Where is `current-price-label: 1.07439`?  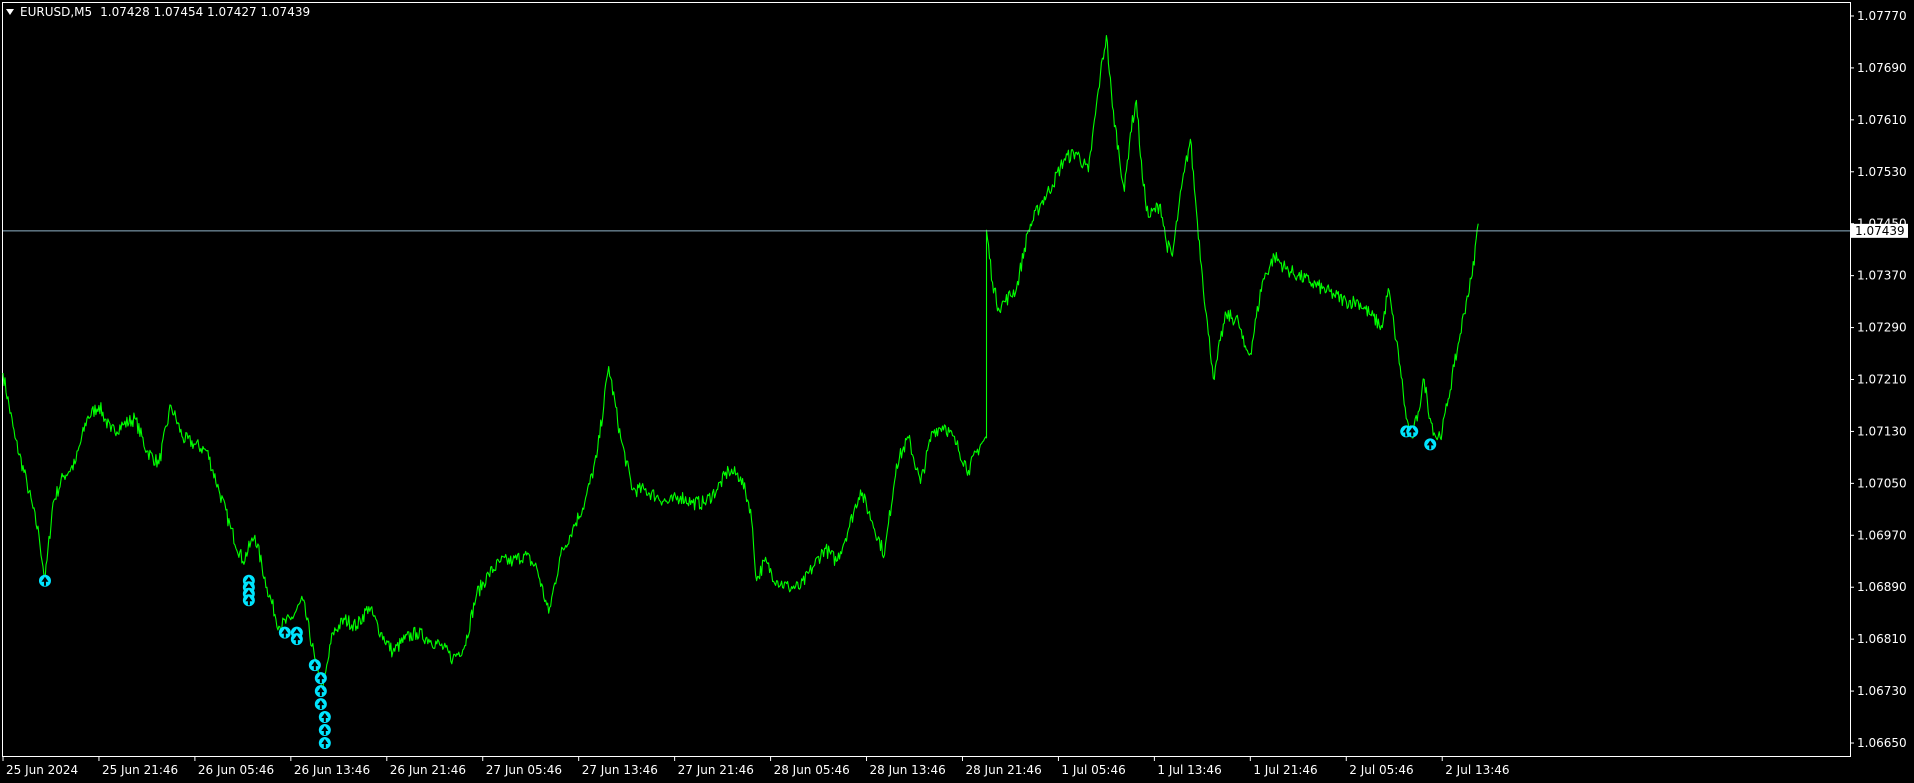
current-price-label: 1.07439 is located at coordinates (1880, 231).